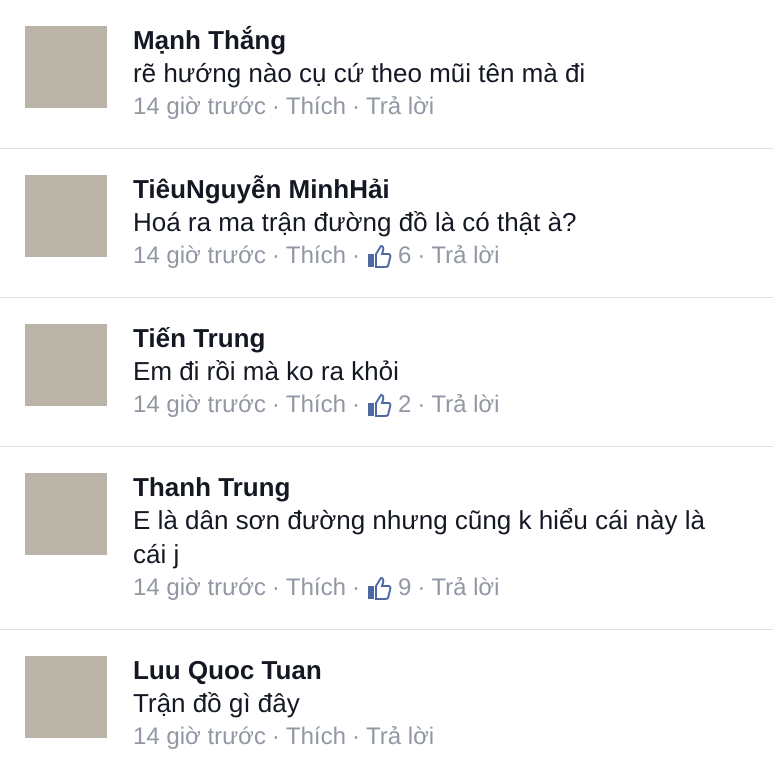  I want to click on comment-text: rẽ hướng nào cụ cứ theo mũi tên mà đi, so click(359, 73).